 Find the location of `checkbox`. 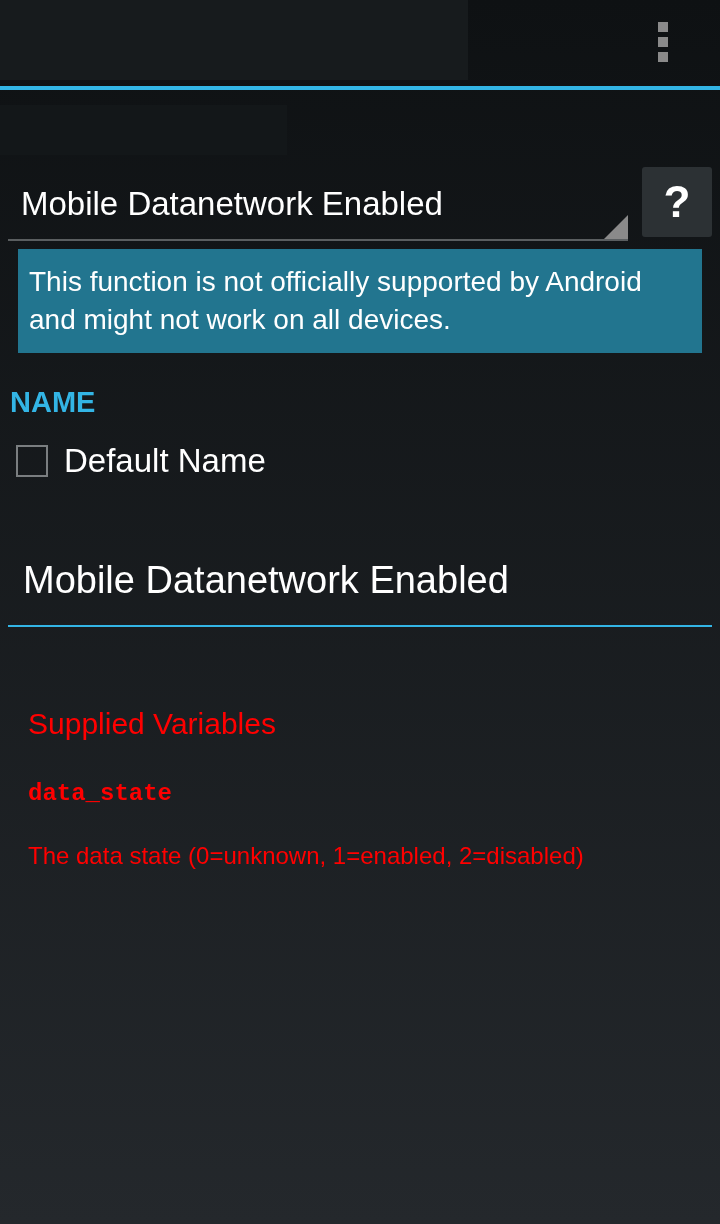

checkbox is located at coordinates (32, 460).